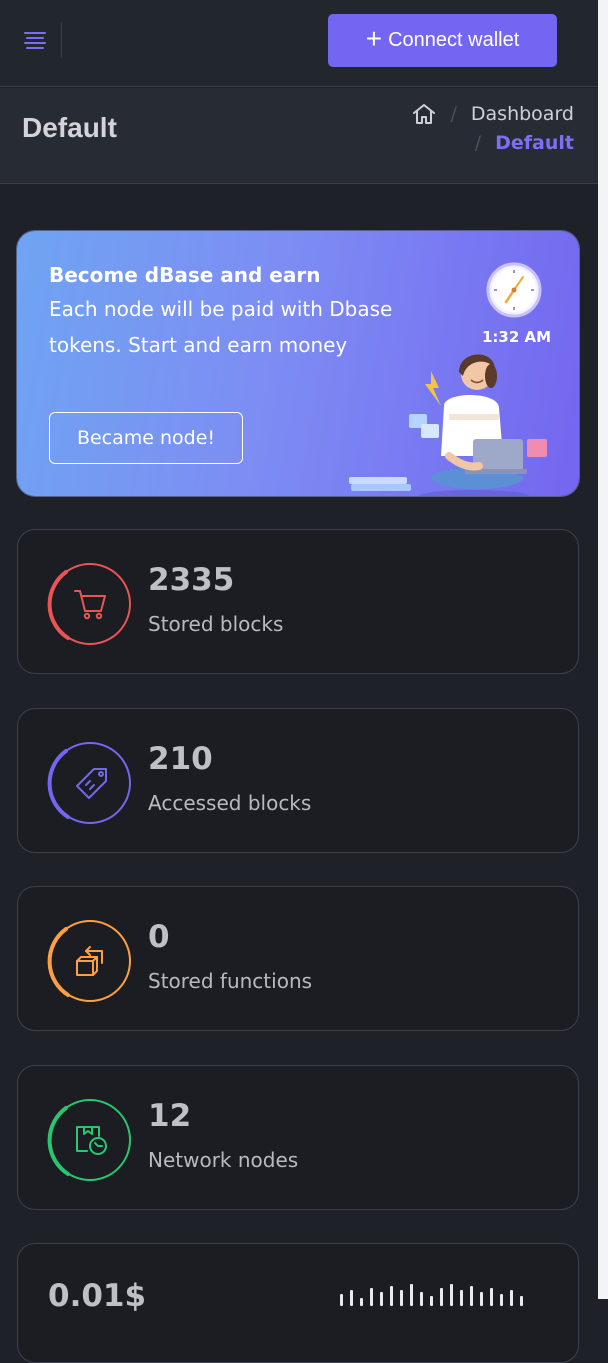 This screenshot has width=608, height=1363. What do you see at coordinates (514, 290) in the screenshot?
I see `clock-icon` at bounding box center [514, 290].